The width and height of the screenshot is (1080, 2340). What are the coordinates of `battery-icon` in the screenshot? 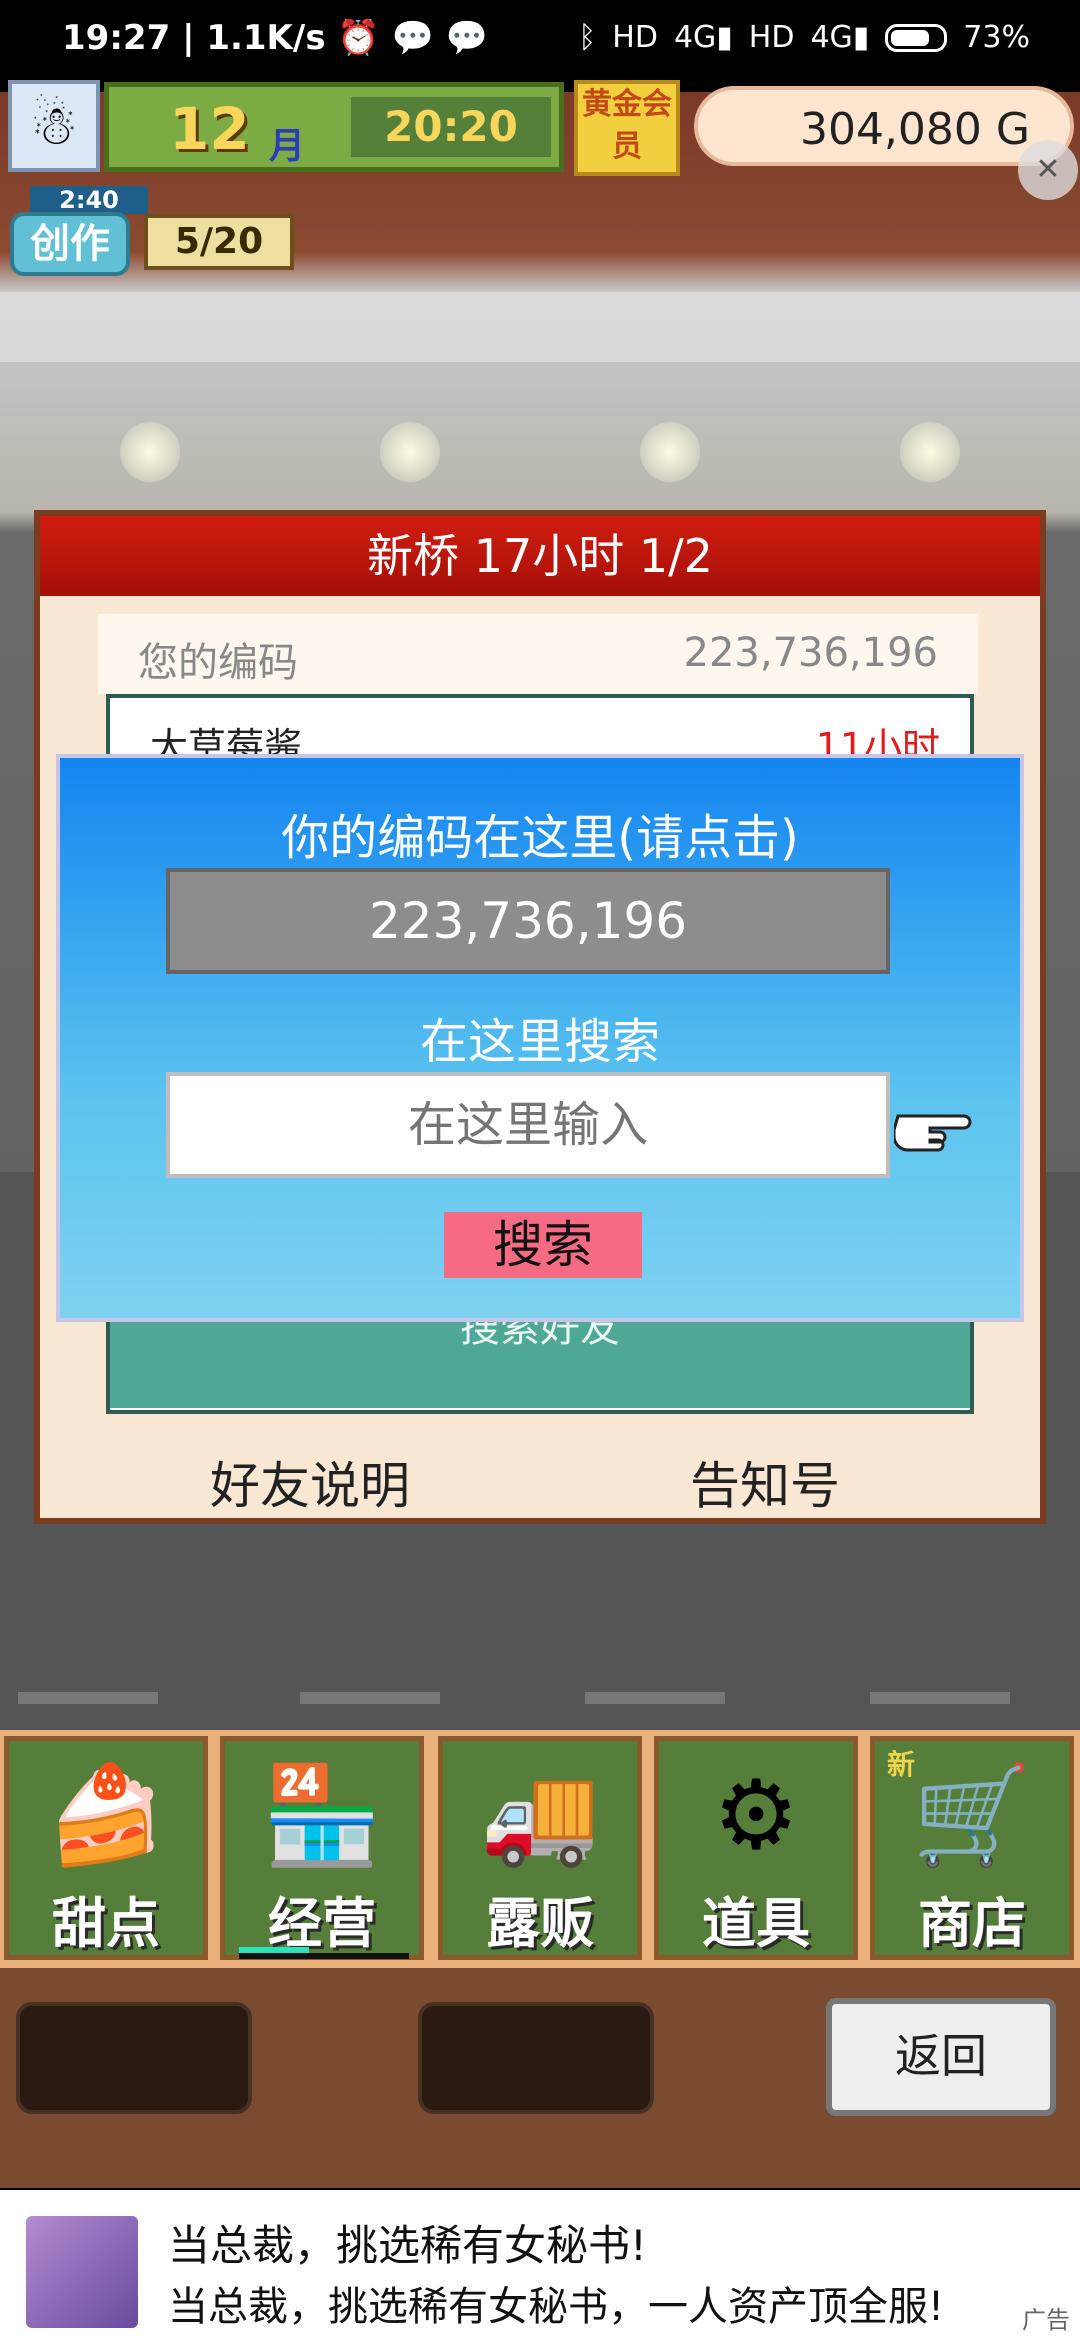 It's located at (916, 37).